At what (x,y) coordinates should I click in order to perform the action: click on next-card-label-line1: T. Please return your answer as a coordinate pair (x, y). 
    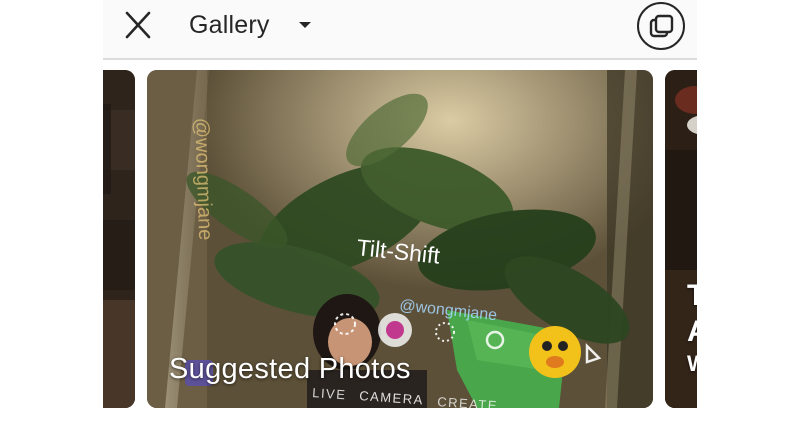
    Looking at the image, I should click on (692, 295).